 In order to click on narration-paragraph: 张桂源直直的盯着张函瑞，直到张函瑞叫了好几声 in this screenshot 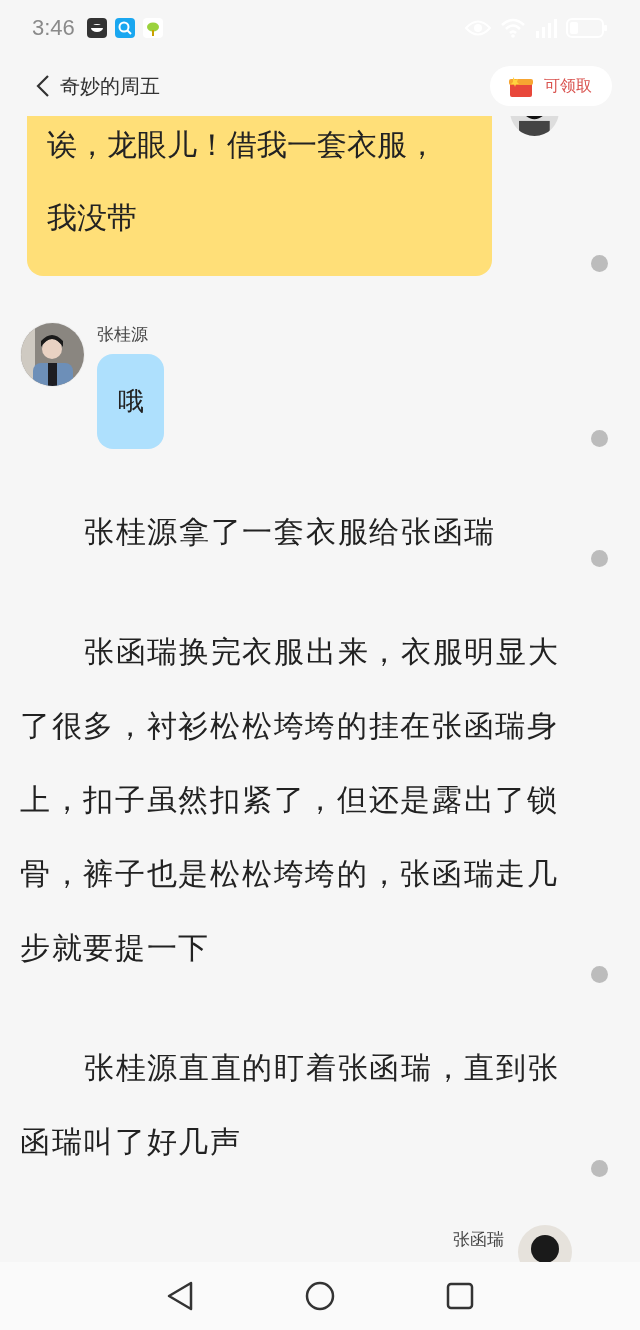, I will do `click(290, 1105)`.